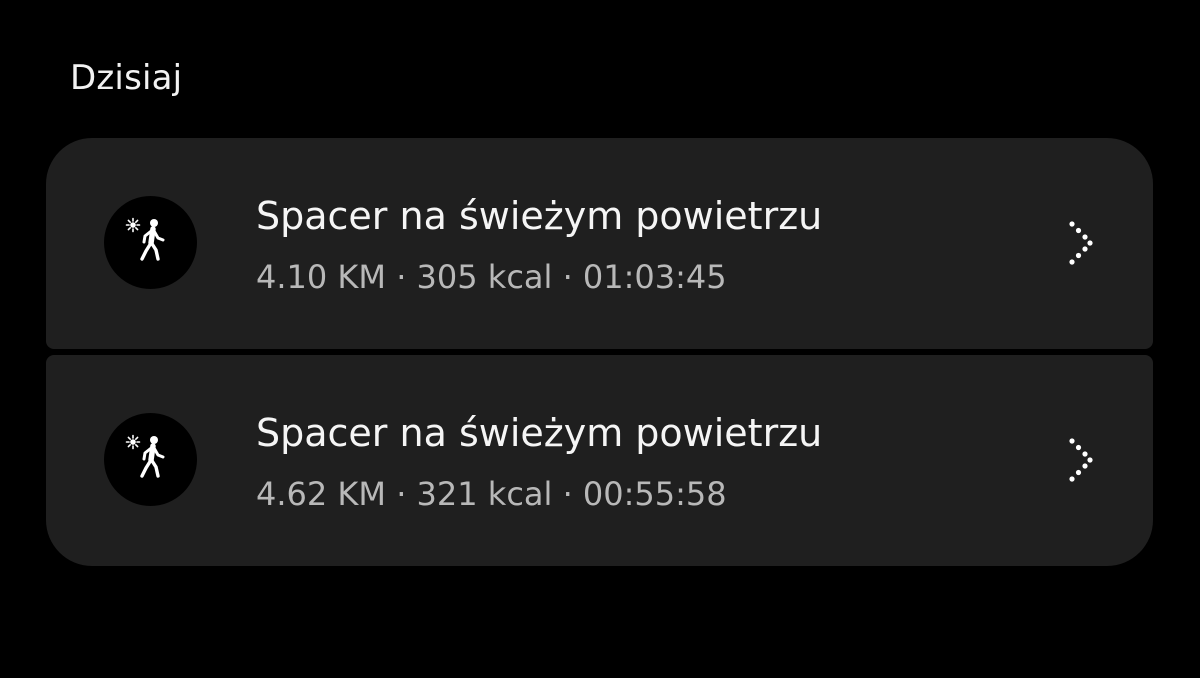 The height and width of the screenshot is (678, 1200). I want to click on section-title-today: Dzisiaj, so click(126, 78).